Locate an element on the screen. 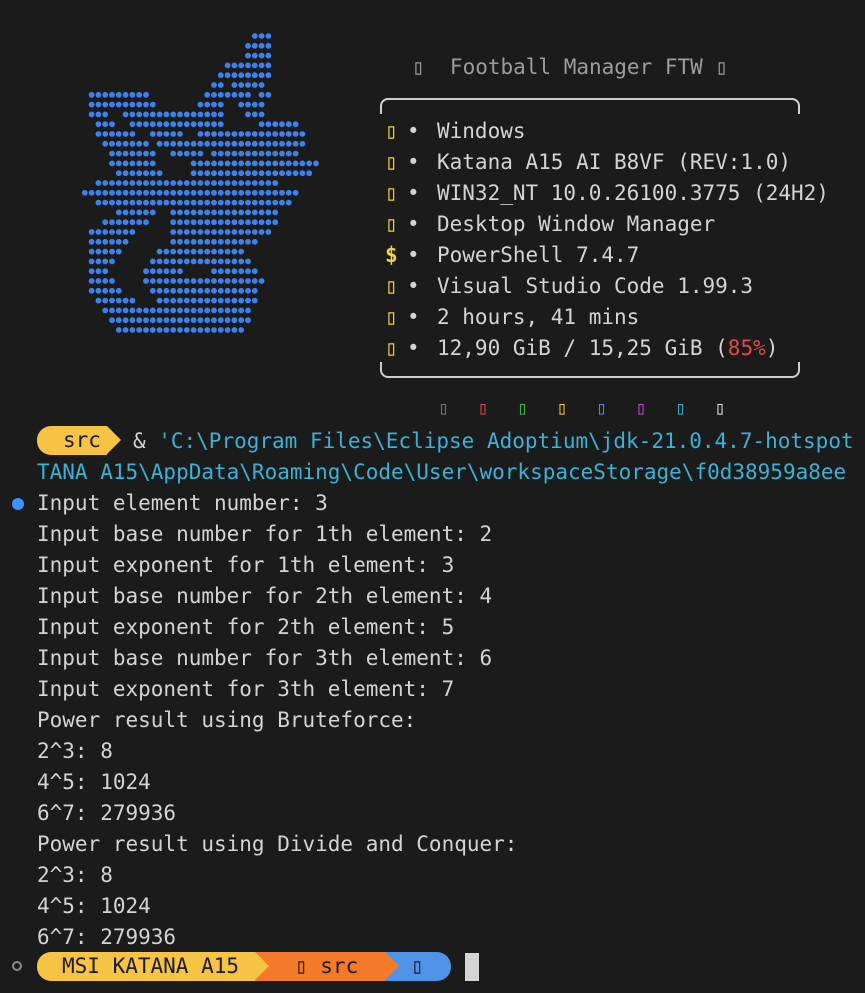  info-row-wm: ▯ • Desktop Window Manager is located at coordinates (607, 224).